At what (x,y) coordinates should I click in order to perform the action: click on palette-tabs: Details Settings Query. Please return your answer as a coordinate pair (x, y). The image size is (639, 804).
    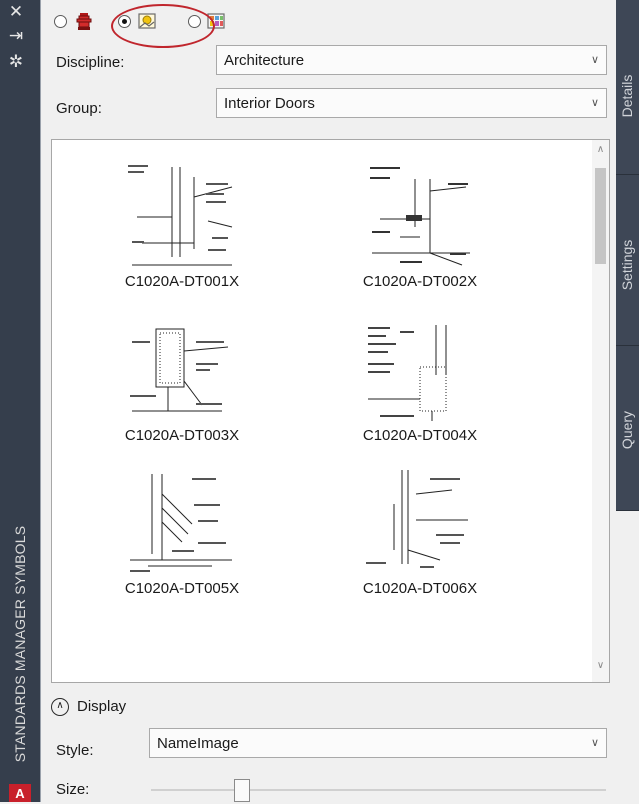
    Looking at the image, I should click on (627, 401).